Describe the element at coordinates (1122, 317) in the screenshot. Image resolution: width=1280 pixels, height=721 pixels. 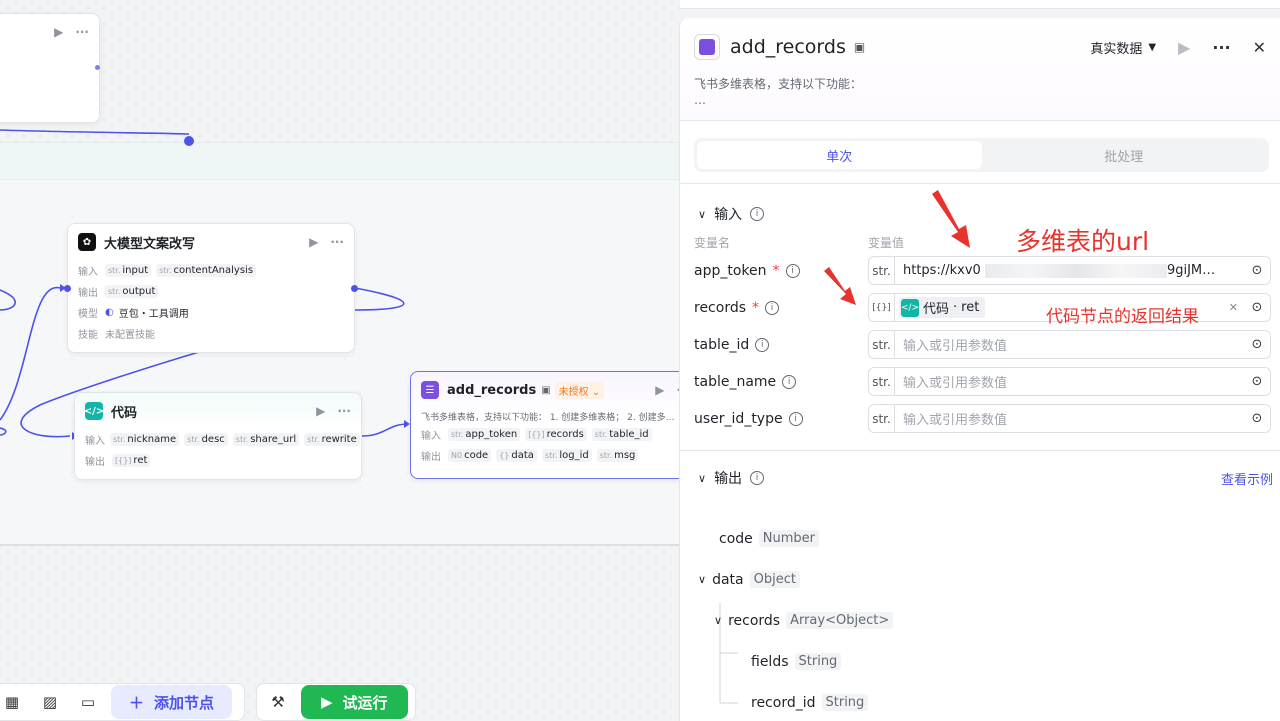
I see `annotation-ret: 代码节点的返回结果` at that location.